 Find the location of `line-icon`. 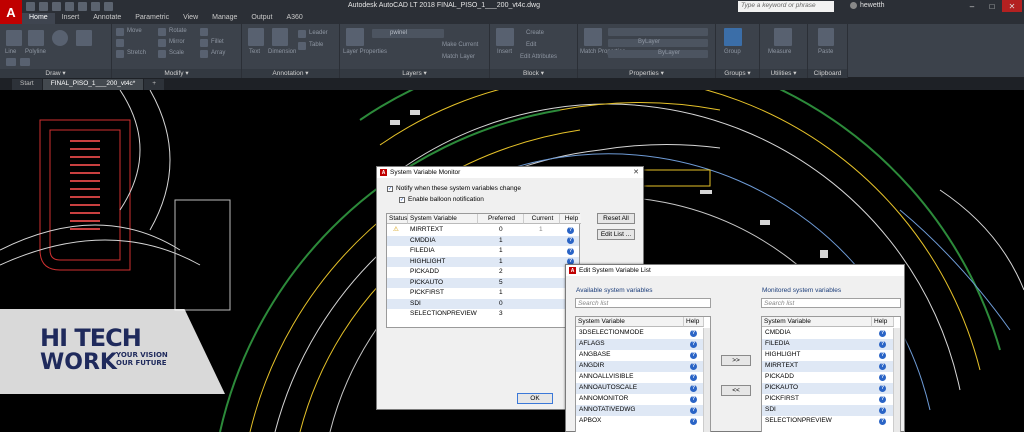

line-icon is located at coordinates (14, 38).